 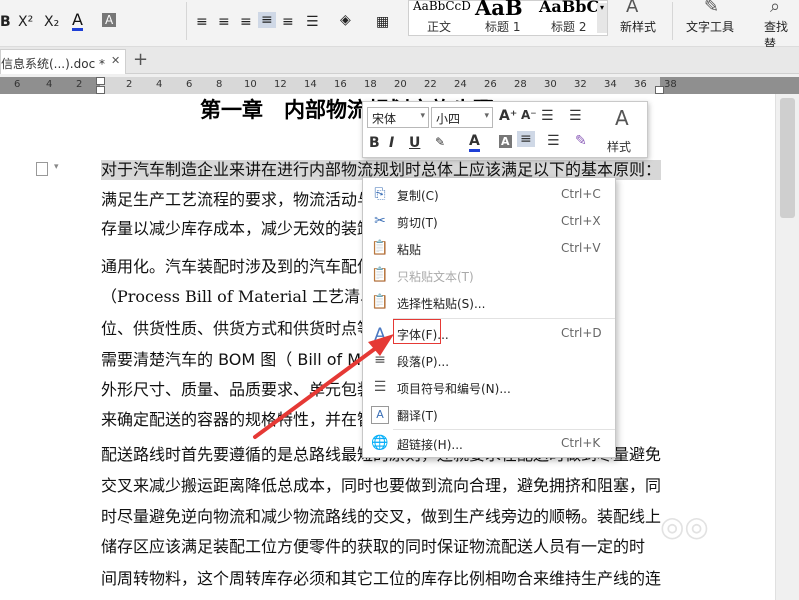 I want to click on paragraph-marker-icon, so click(x=42, y=169).